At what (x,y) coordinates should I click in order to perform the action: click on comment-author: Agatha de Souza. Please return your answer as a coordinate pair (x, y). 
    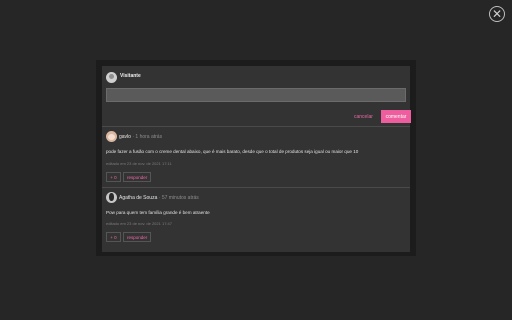
    Looking at the image, I should click on (138, 198).